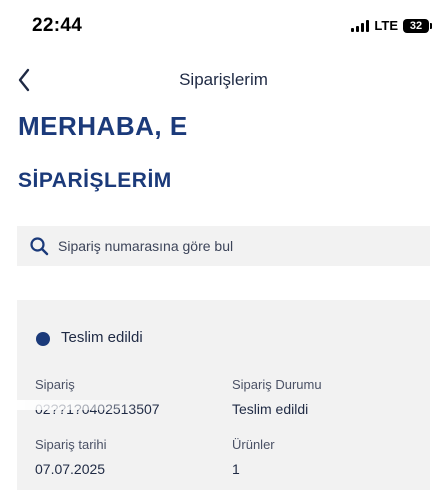  What do you see at coordinates (386, 25) in the screenshot?
I see `network-type: LTE` at bounding box center [386, 25].